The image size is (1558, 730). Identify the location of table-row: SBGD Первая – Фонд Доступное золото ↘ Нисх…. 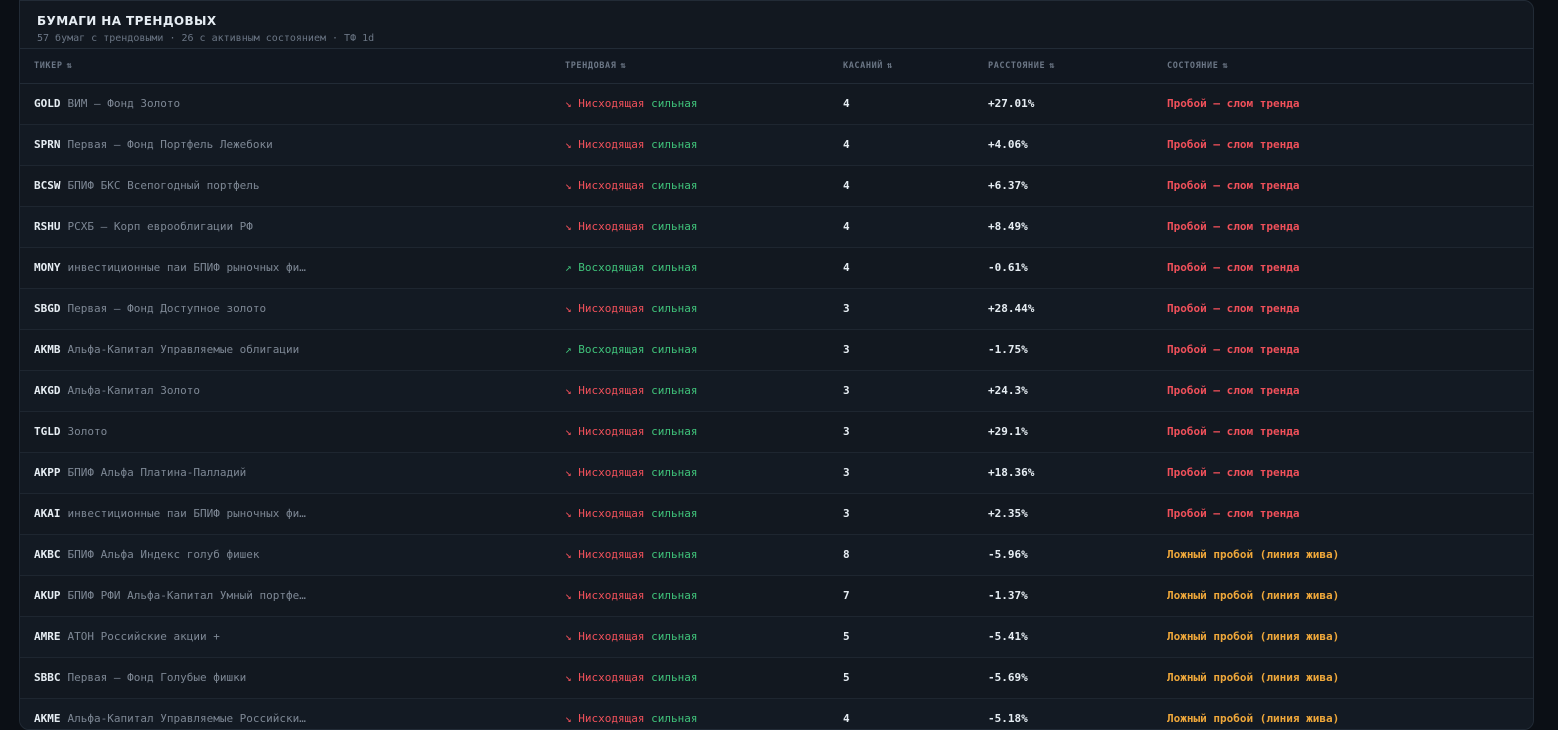
(776, 309).